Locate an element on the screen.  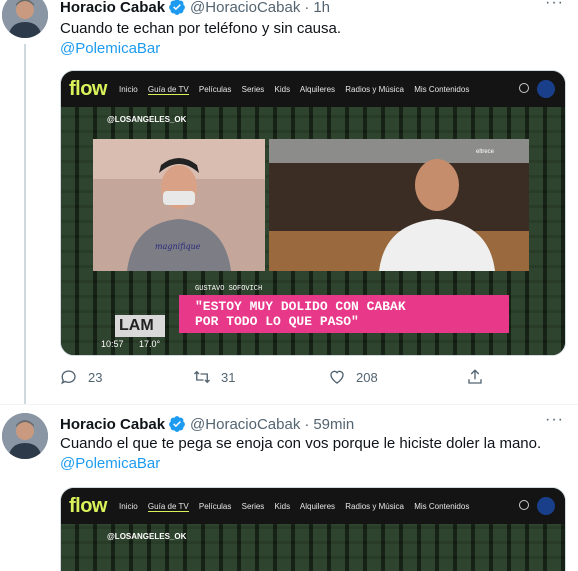
thread-line is located at coordinates (25, 224).